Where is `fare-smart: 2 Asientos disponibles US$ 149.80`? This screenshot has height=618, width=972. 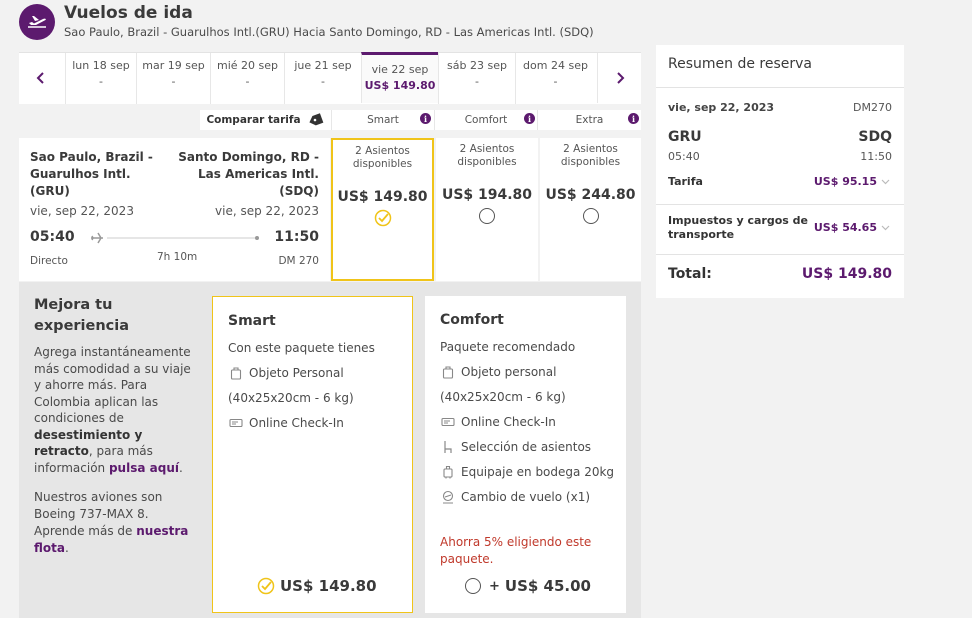
fare-smart: 2 Asientos disponibles US$ 149.80 is located at coordinates (382, 209).